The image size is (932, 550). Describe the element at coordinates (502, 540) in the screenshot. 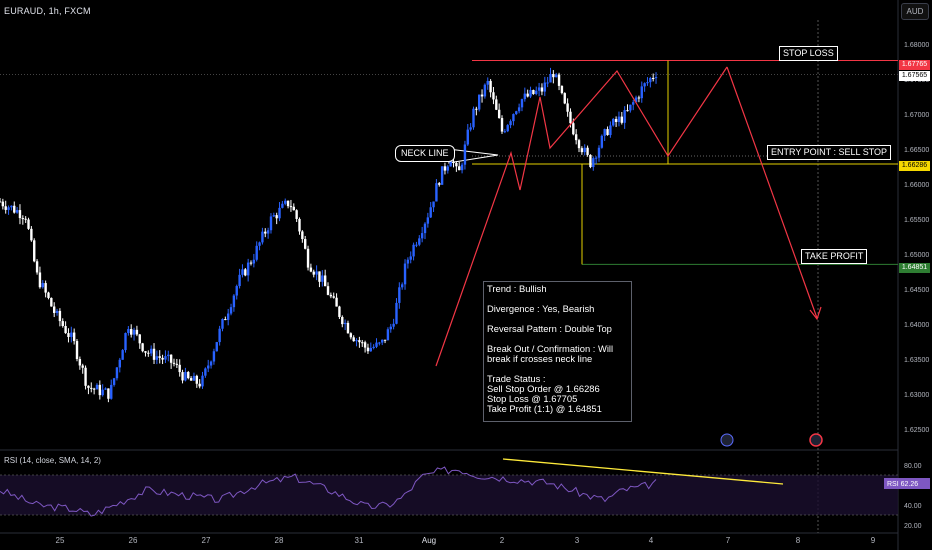

I see `time-axis-tick: 2` at that location.